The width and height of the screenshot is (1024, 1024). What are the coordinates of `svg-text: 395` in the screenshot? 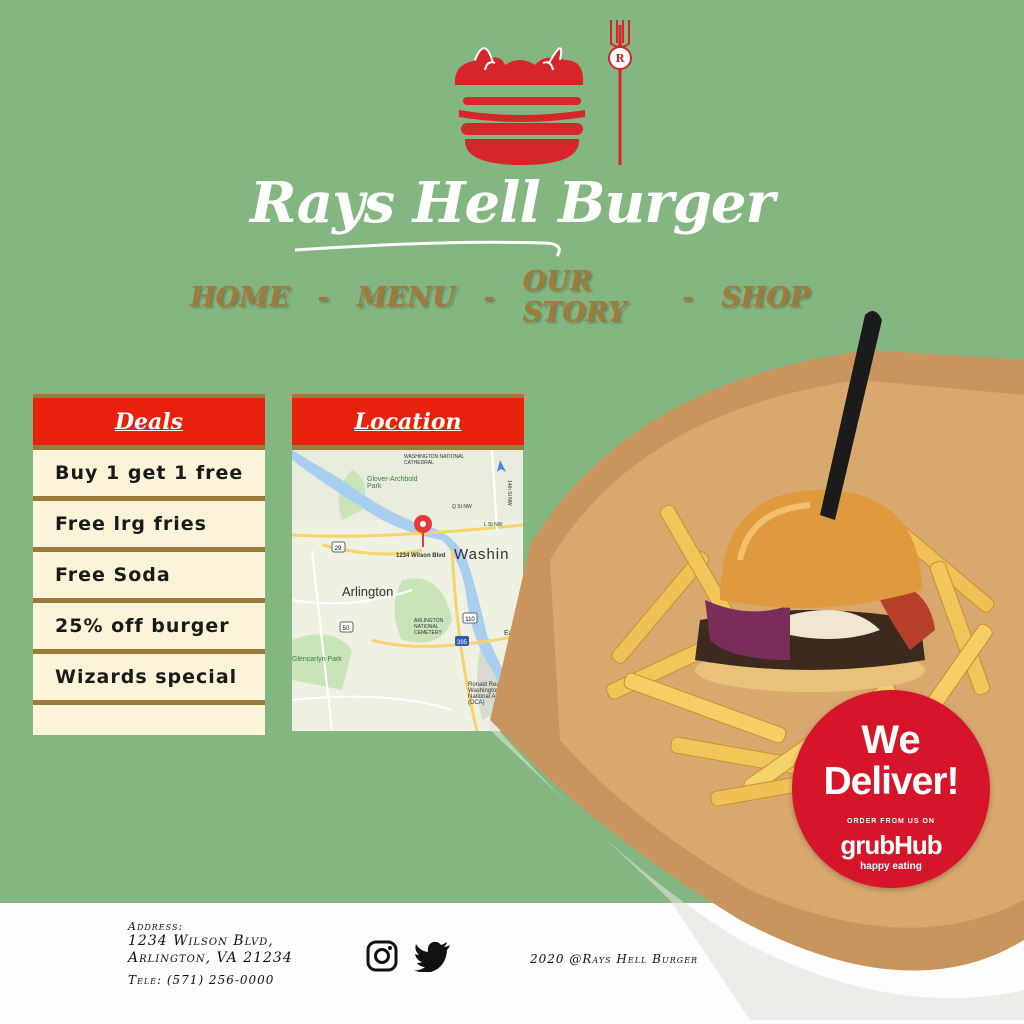 It's located at (462, 643).